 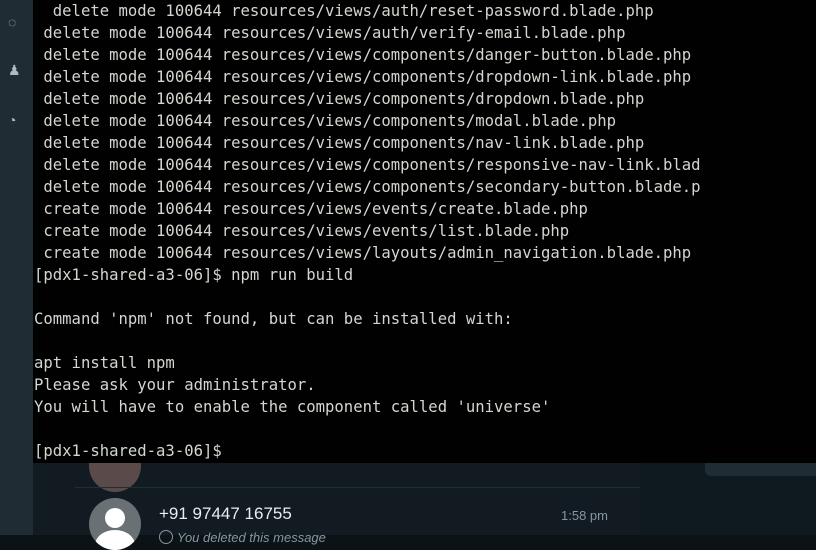 I want to click on terminal-prompt-line: [pdx1-shared-a3-06]$ npm run build, so click(x=194, y=275).